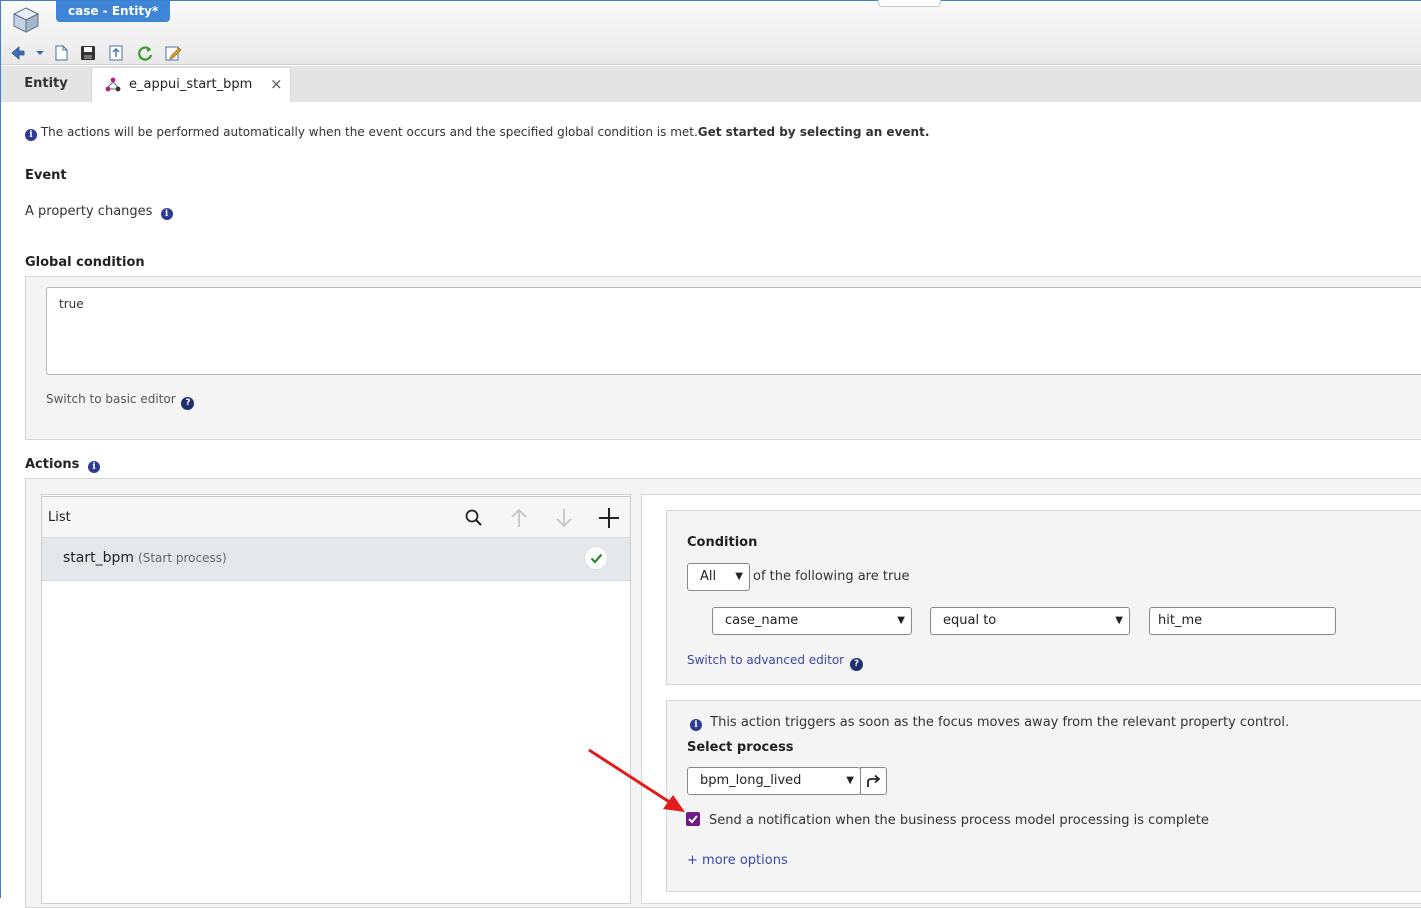 The height and width of the screenshot is (908, 1421). I want to click on valid-check-badge, so click(596, 558).